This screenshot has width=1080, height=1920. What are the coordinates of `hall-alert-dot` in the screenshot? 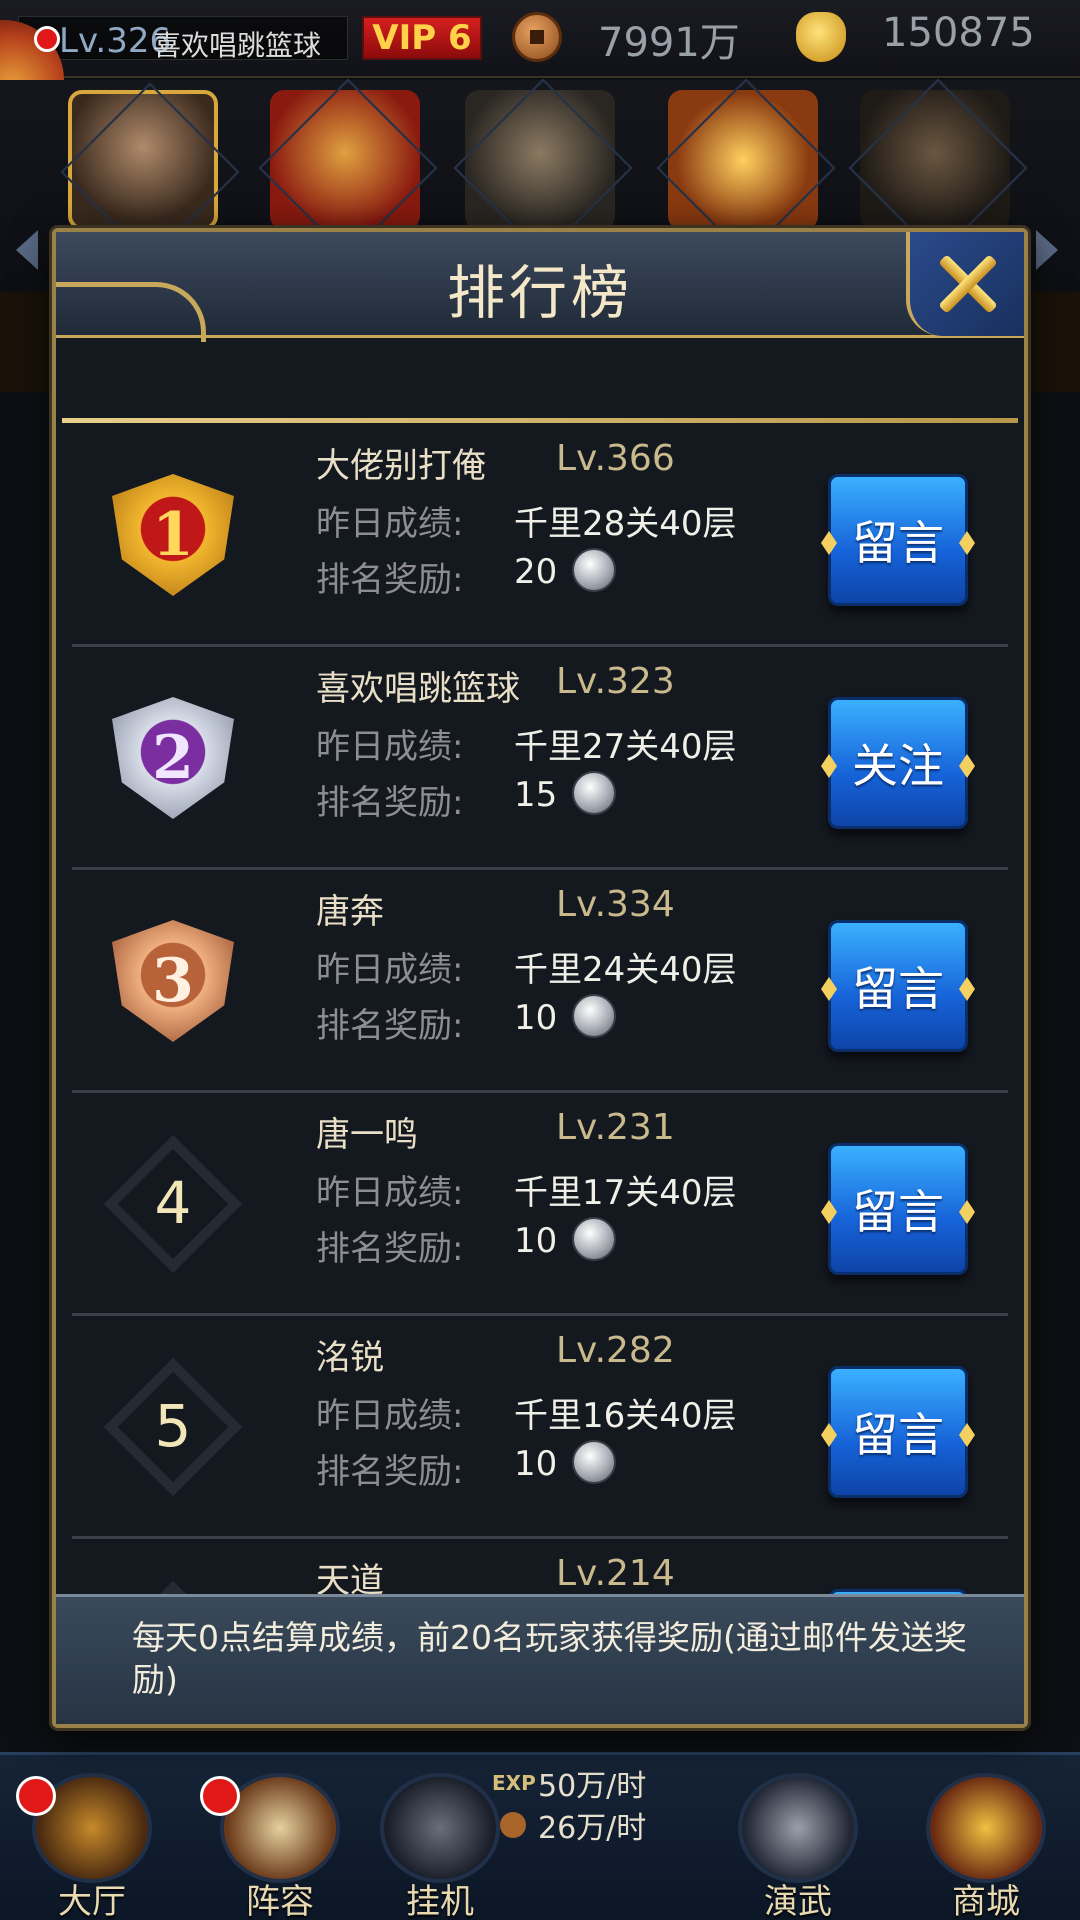 It's located at (36, 1796).